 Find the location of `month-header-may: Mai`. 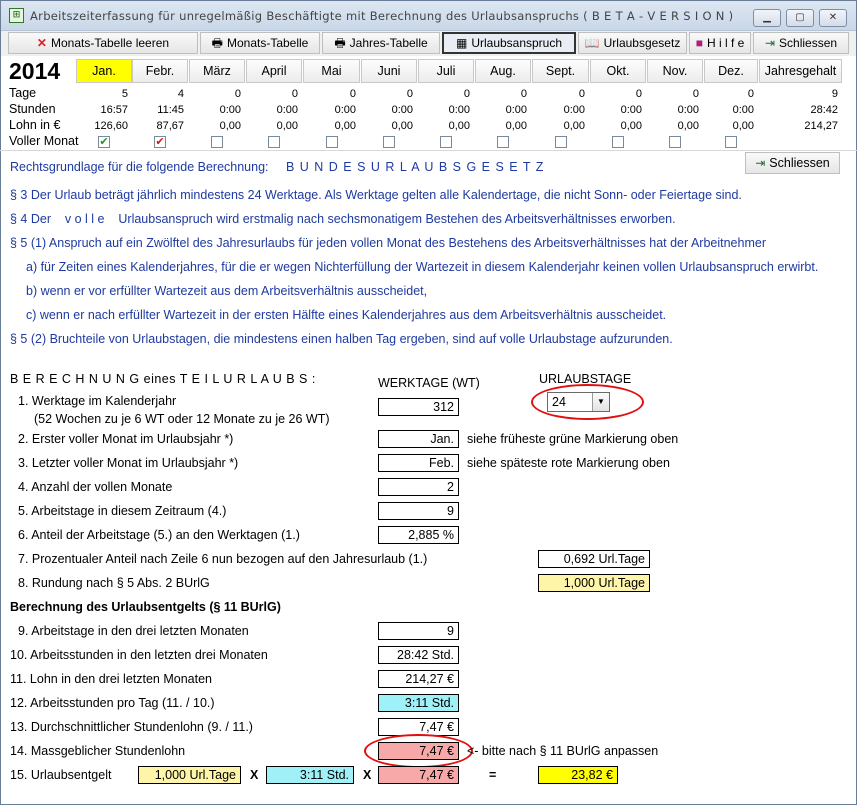

month-header-may: Mai is located at coordinates (331, 71).